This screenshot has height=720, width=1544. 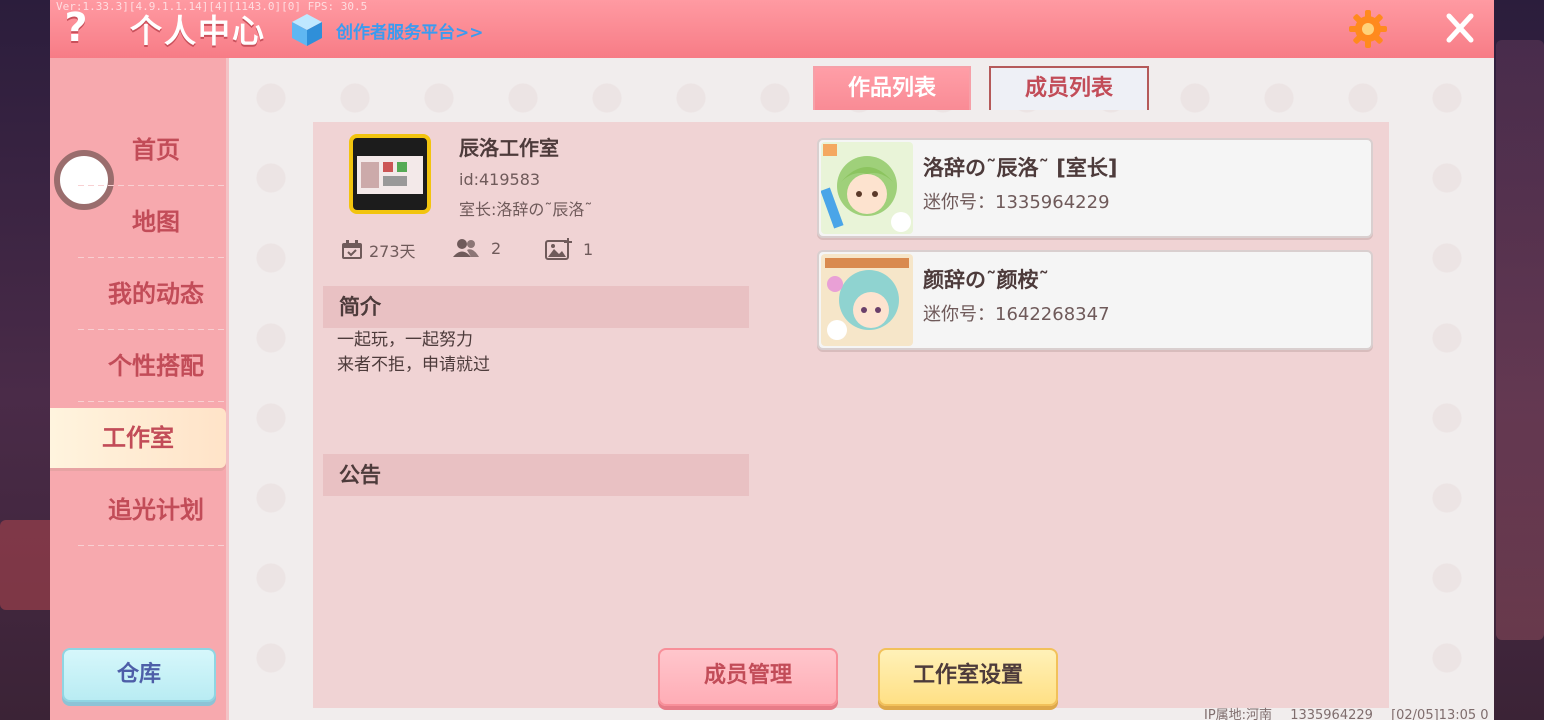 I want to click on intro-text: 一起玩，一起努力 来者不拒，申请就过, so click(x=413, y=353).